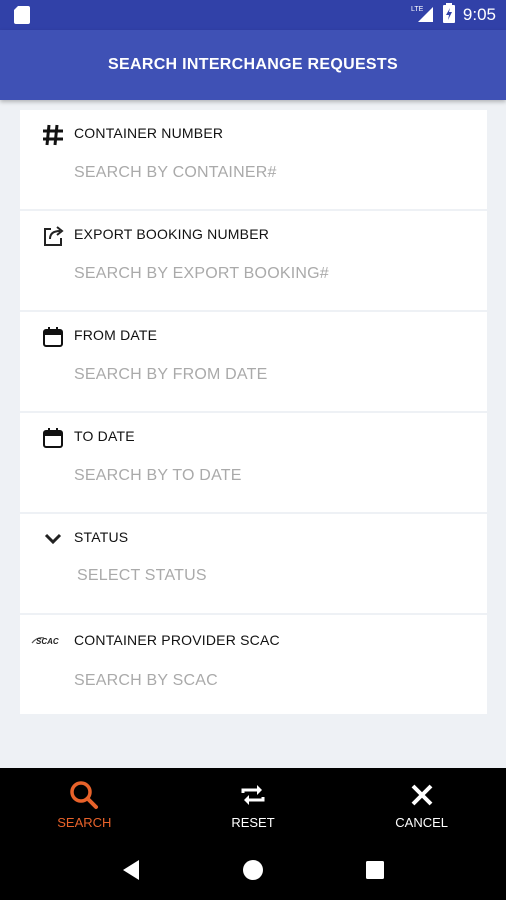 The image size is (506, 900). I want to click on to-date-label: TO DATE, so click(104, 436).